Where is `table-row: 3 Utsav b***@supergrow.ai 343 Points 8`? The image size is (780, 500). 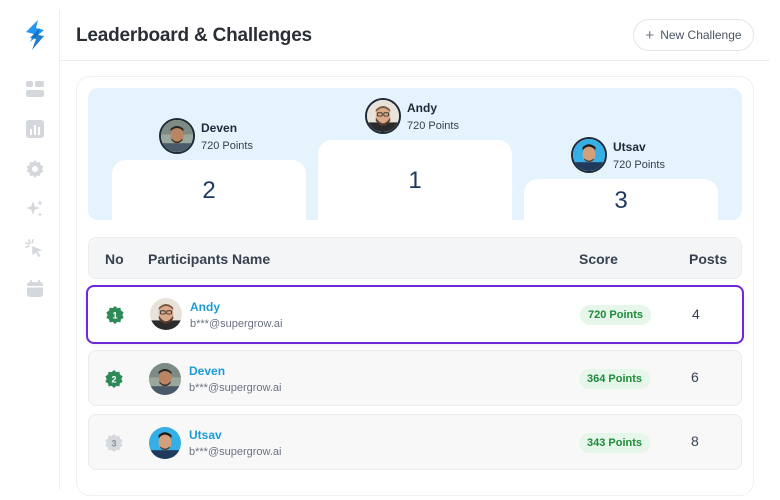 table-row: 3 Utsav b***@supergrow.ai 343 Points 8 is located at coordinates (415, 442).